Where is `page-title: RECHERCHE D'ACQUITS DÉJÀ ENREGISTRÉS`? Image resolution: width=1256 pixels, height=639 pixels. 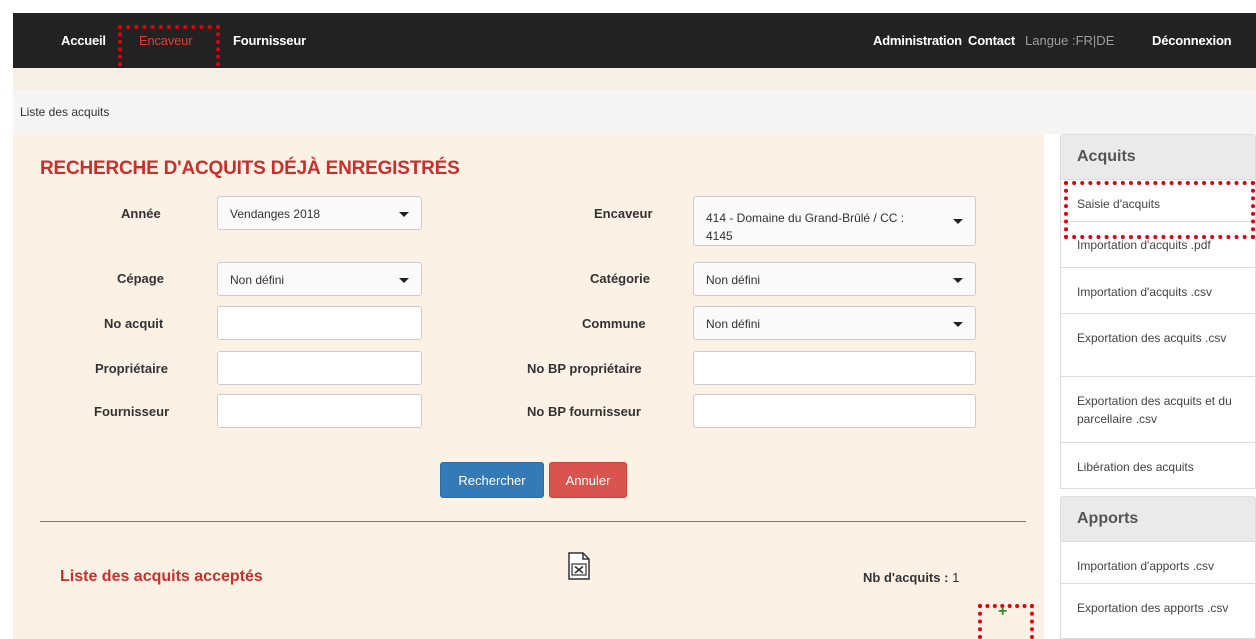
page-title: RECHERCHE D'ACQUITS DÉJÀ ENREGISTRÉS is located at coordinates (250, 168).